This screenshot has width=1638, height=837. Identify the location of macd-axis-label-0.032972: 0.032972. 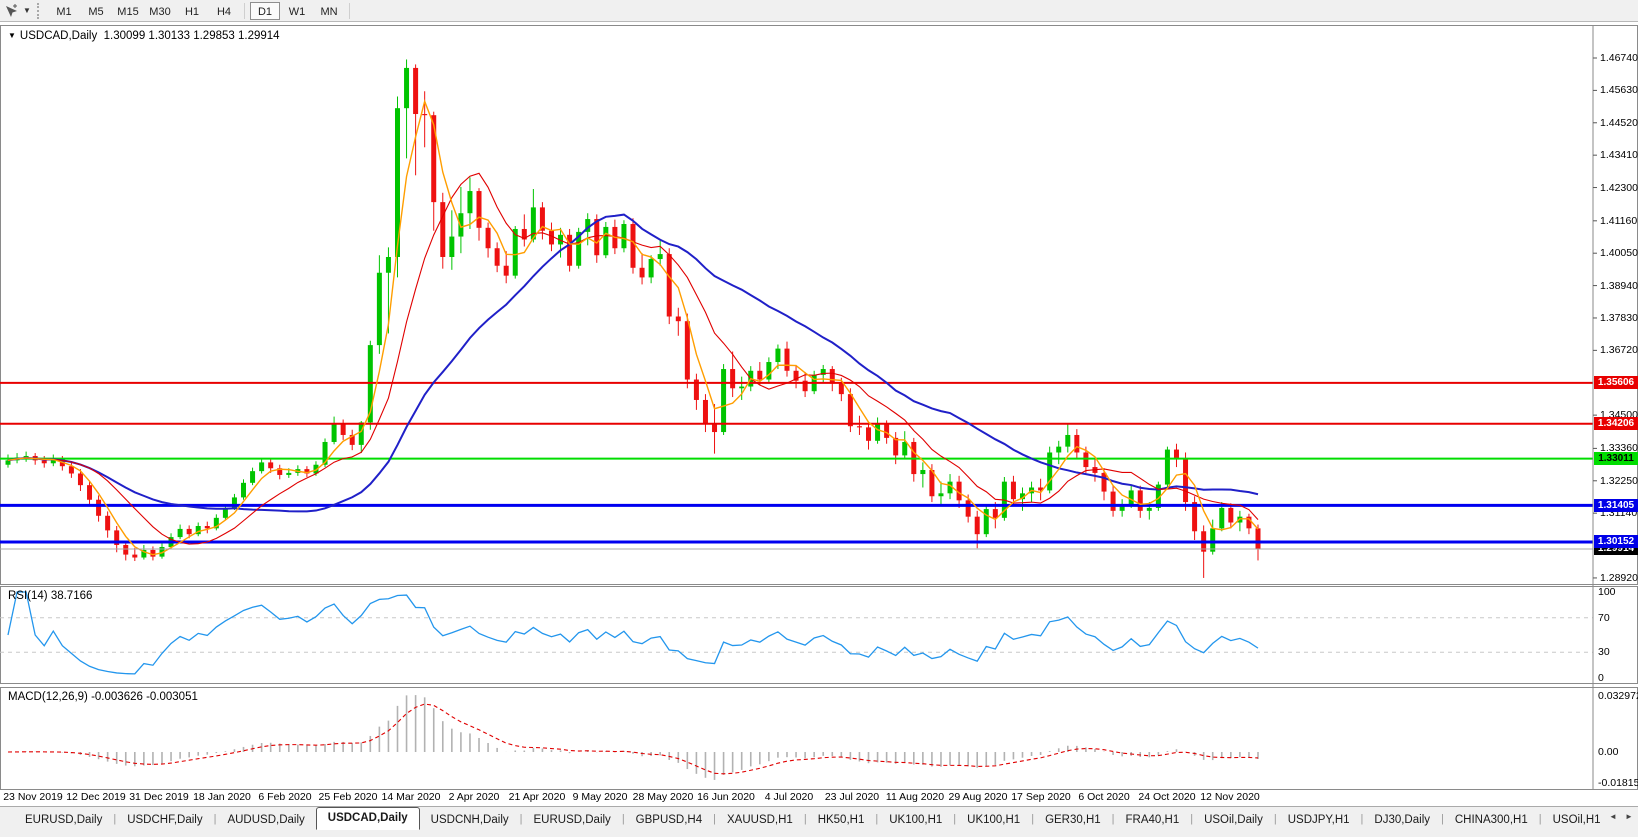
(1618, 696).